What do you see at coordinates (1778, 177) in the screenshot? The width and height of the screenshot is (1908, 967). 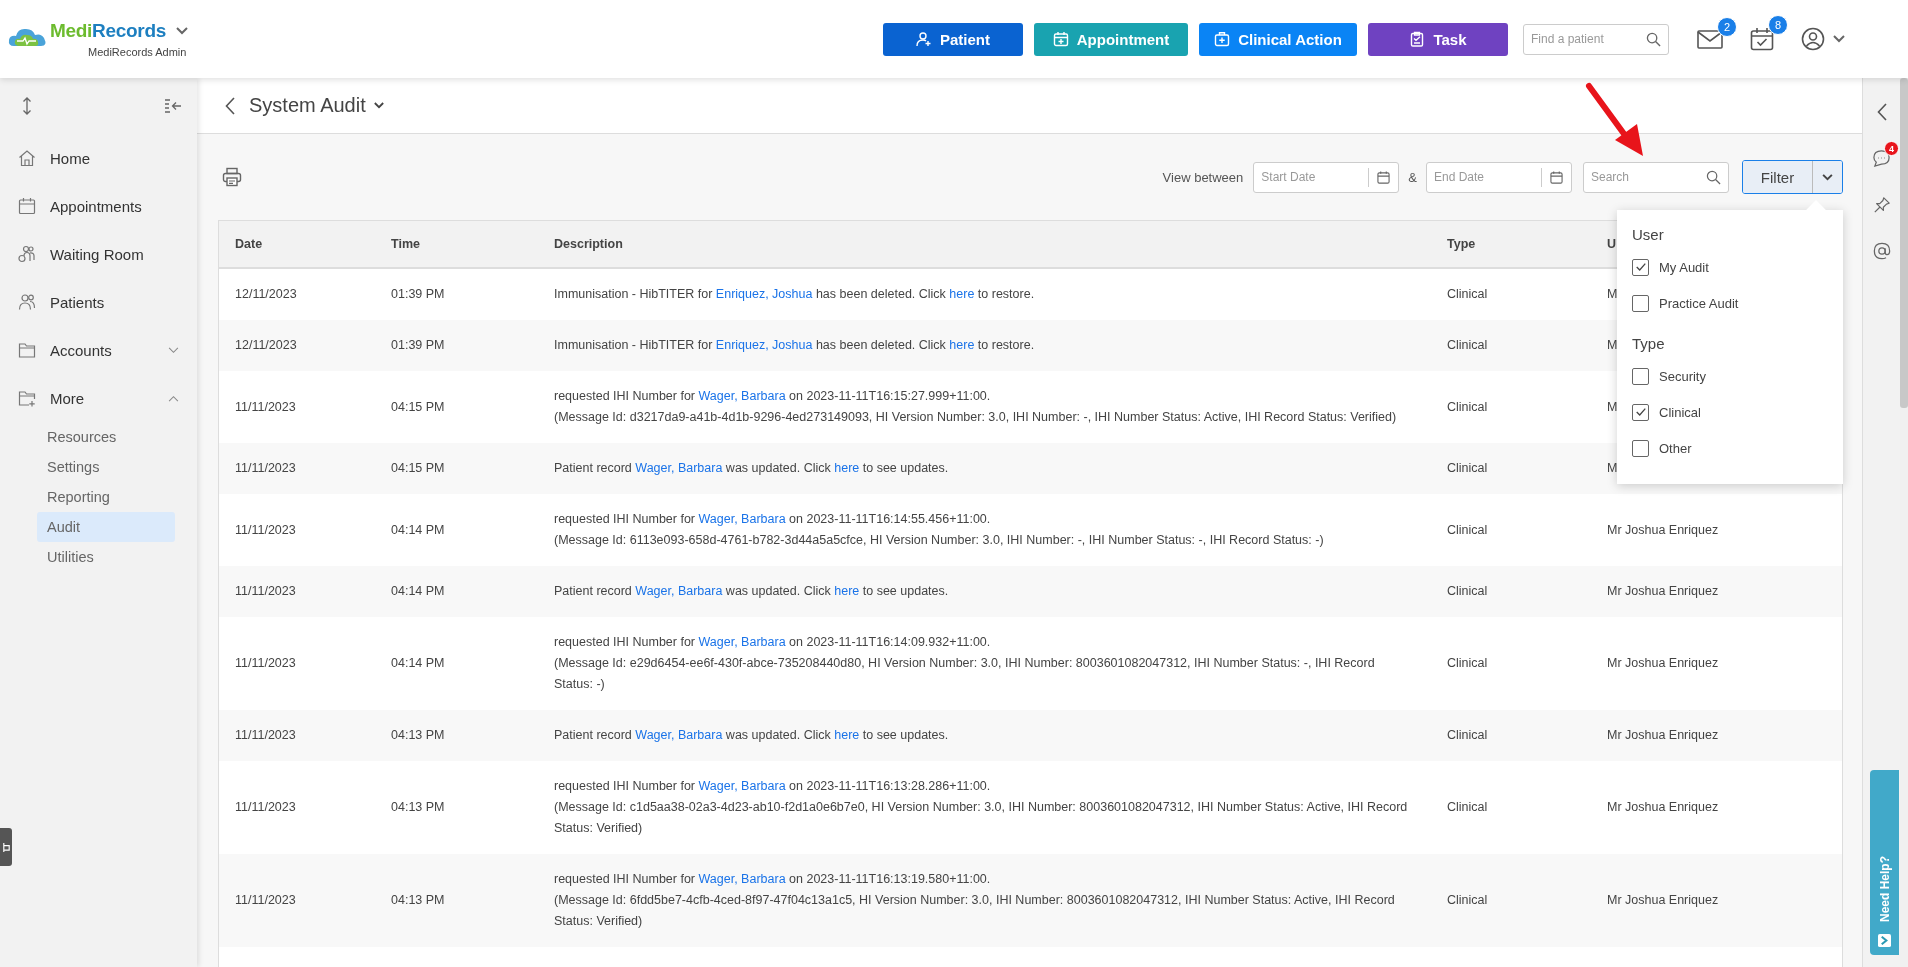 I see `filter-button: Filter` at bounding box center [1778, 177].